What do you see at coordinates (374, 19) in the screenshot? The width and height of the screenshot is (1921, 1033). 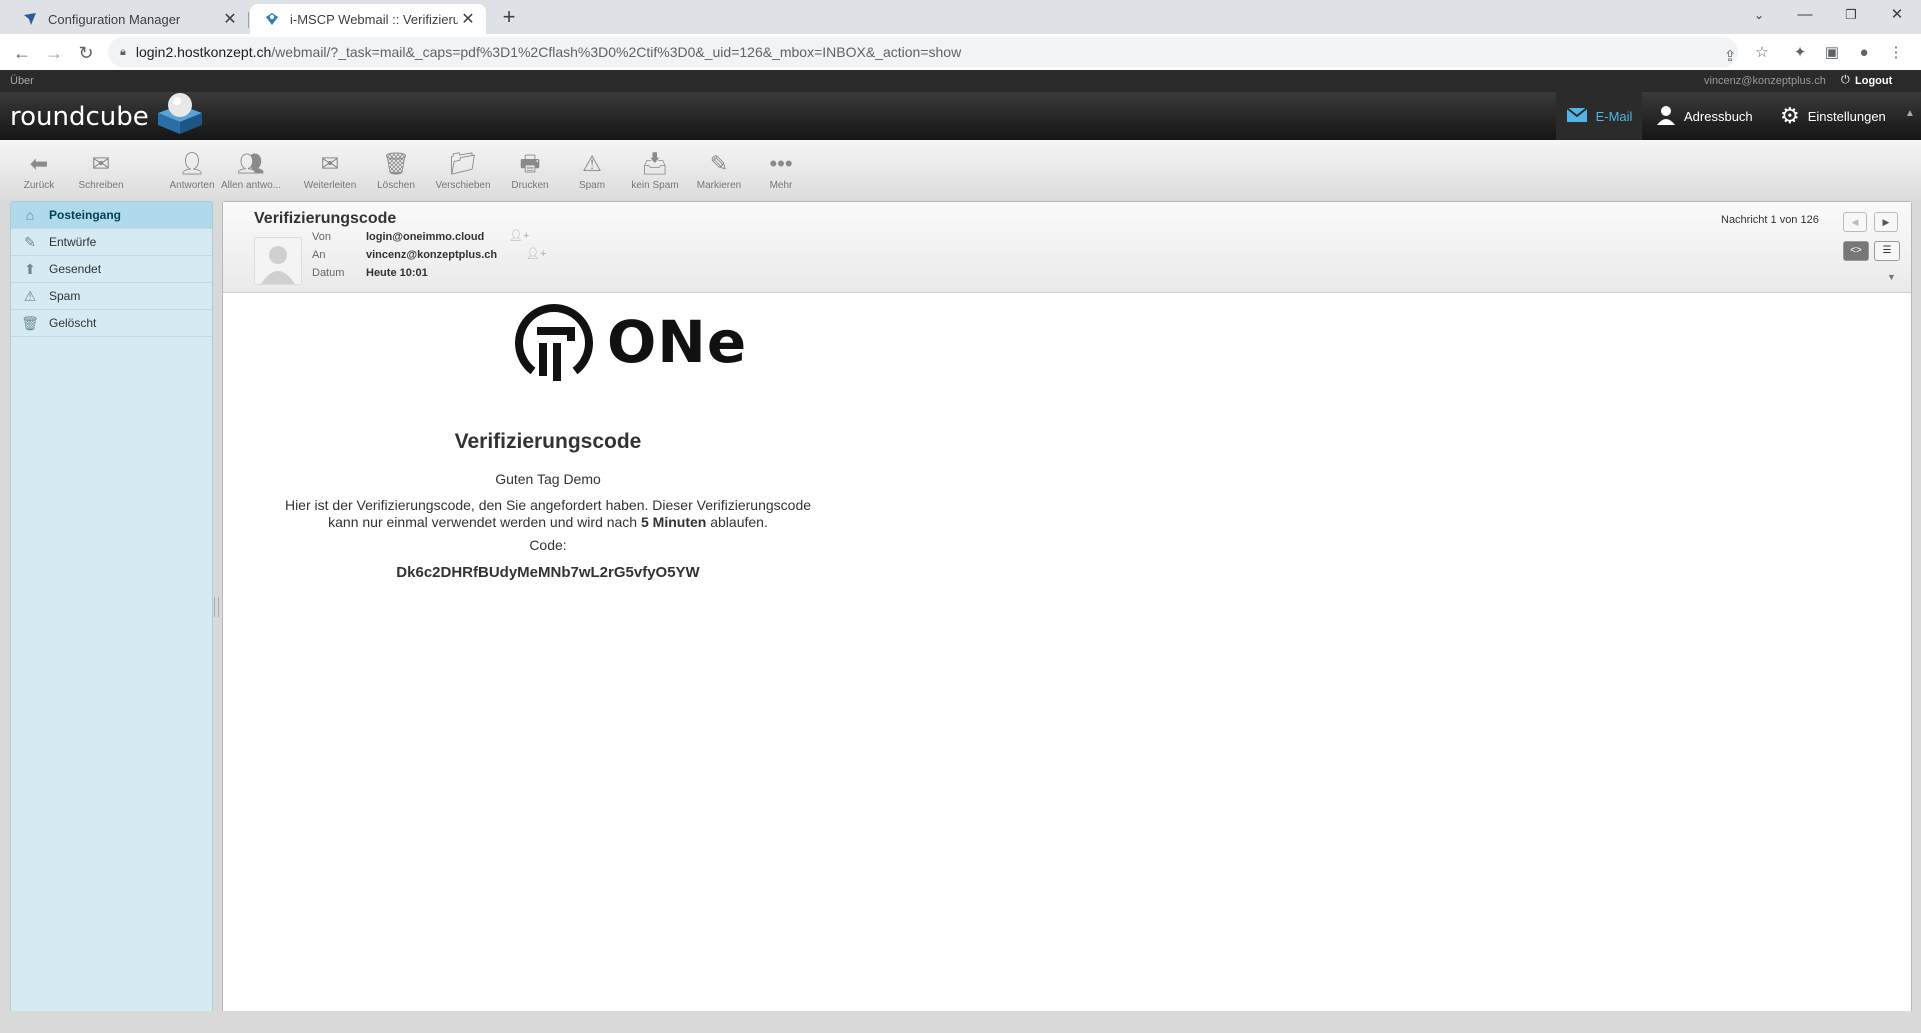 I see `tab-title: i-MSCP Webmail :: Verifizierungs` at bounding box center [374, 19].